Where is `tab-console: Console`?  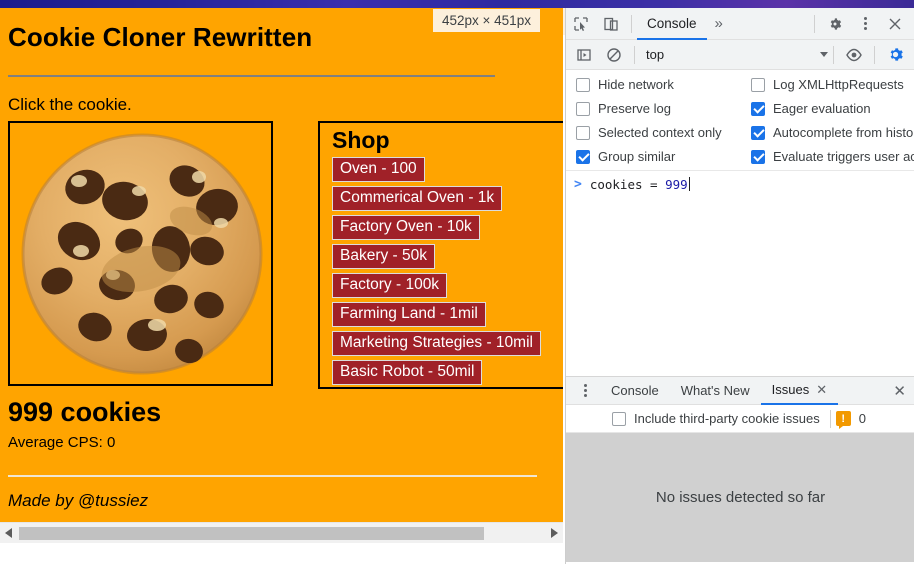 tab-console: Console is located at coordinates (672, 24).